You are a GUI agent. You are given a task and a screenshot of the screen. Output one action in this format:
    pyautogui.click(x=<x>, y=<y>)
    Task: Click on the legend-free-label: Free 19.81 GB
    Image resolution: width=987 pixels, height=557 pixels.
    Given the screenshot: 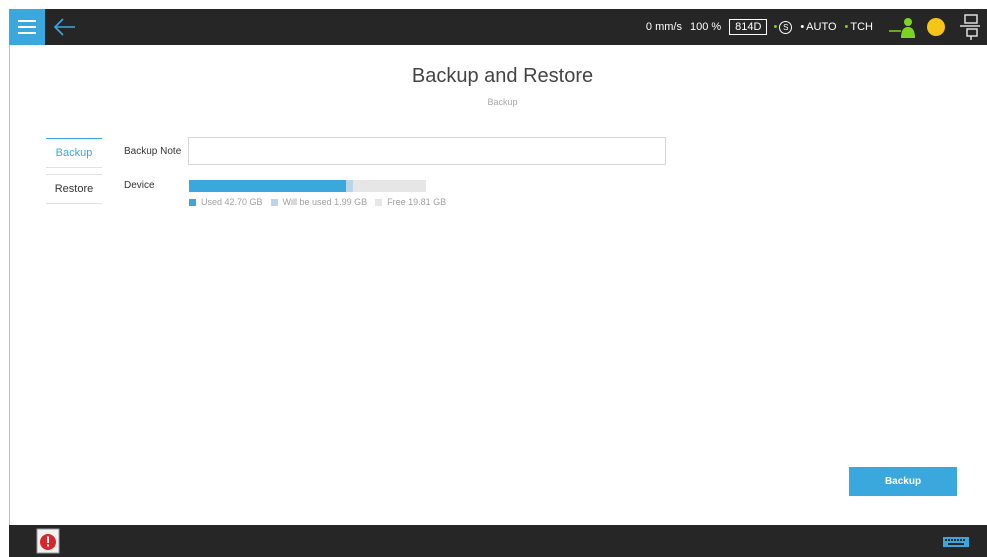 What is the action you would take?
    pyautogui.click(x=417, y=202)
    